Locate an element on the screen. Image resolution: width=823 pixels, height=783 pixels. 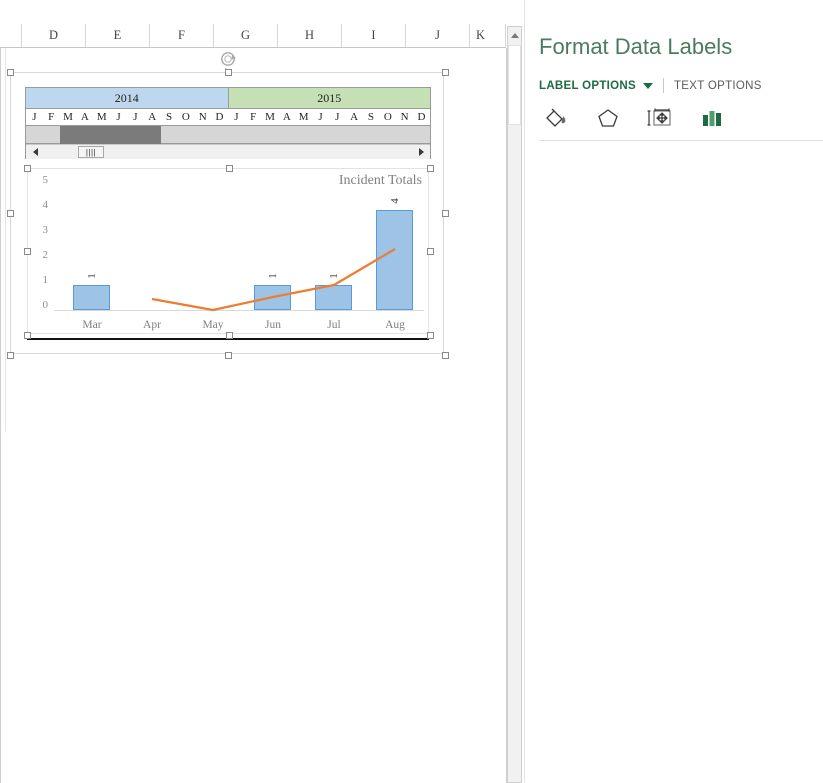
icon-tabs-underline is located at coordinates (681, 140).